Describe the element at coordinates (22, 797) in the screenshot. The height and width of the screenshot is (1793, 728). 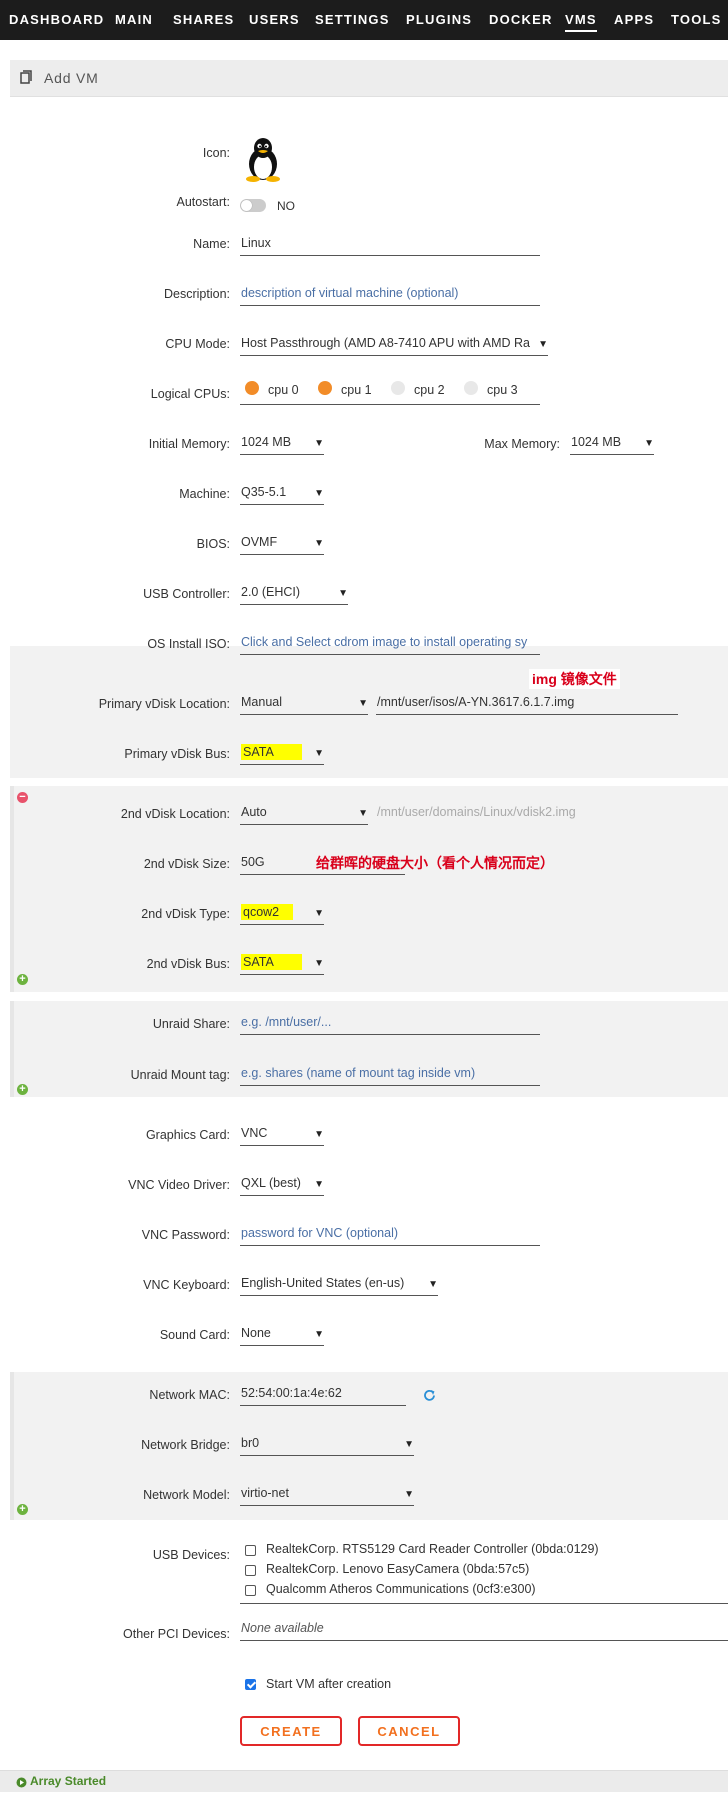
I see `remove-disk-icon: −` at that location.